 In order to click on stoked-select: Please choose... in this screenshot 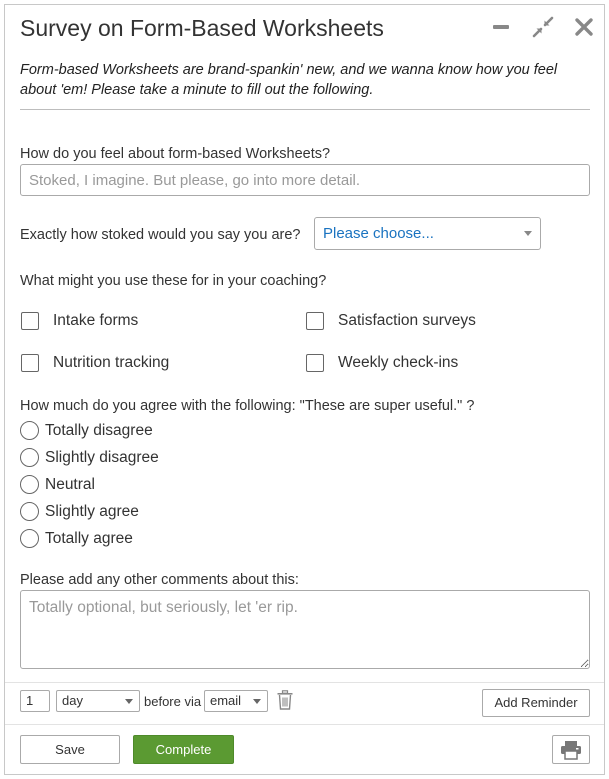, I will do `click(427, 233)`.